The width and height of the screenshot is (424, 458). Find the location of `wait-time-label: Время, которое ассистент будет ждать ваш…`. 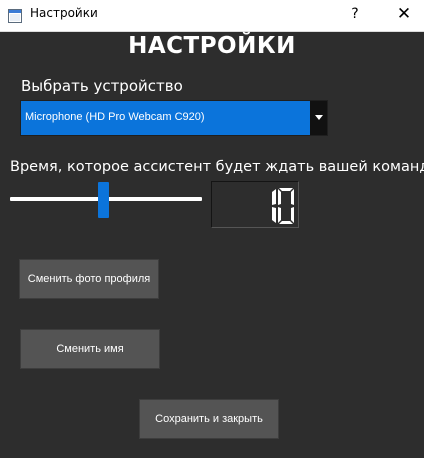

wait-time-label: Время, которое ассистент будет ждать ваш… is located at coordinates (217, 167).